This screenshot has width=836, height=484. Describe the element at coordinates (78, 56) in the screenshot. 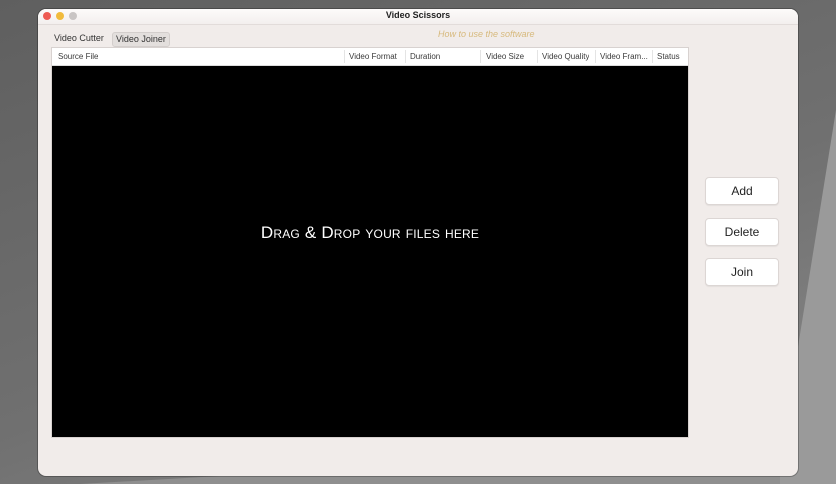

I see `column-source-file: Source File` at that location.